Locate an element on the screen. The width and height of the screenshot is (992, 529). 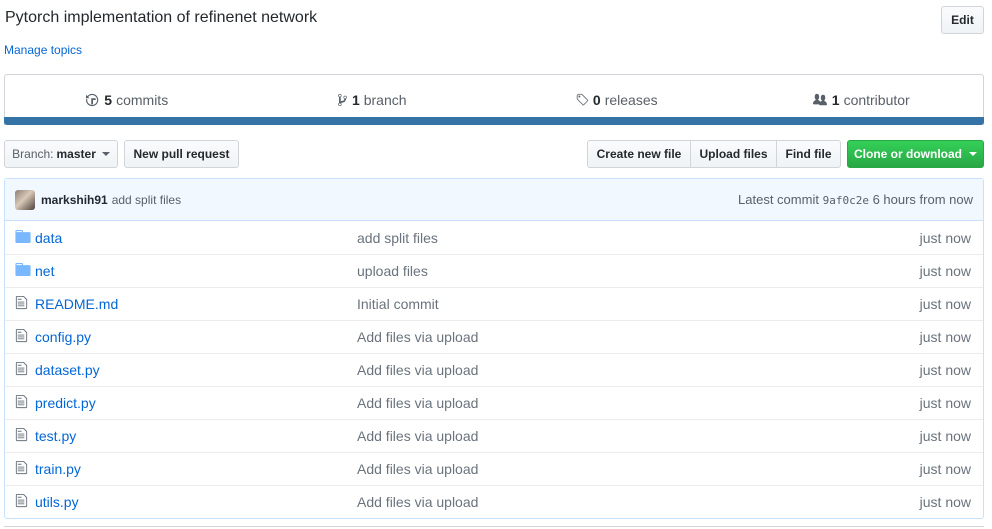
find-file-button: Find file is located at coordinates (808, 154).